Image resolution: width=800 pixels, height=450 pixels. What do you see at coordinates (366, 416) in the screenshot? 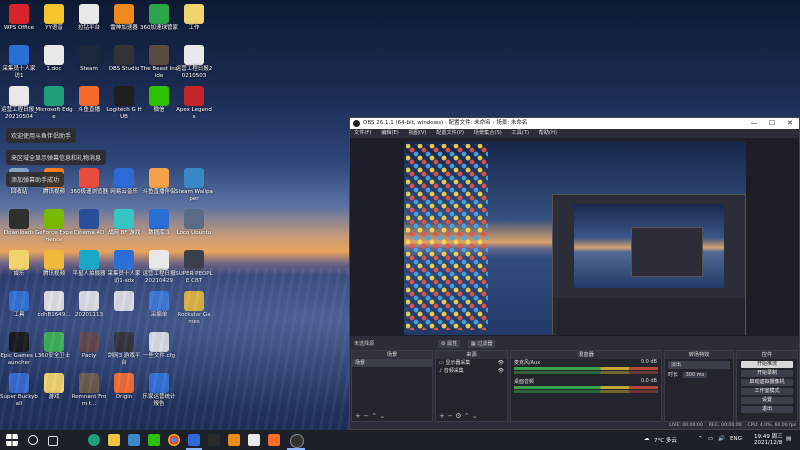
I see `remove-scene-icon: −` at bounding box center [366, 416].